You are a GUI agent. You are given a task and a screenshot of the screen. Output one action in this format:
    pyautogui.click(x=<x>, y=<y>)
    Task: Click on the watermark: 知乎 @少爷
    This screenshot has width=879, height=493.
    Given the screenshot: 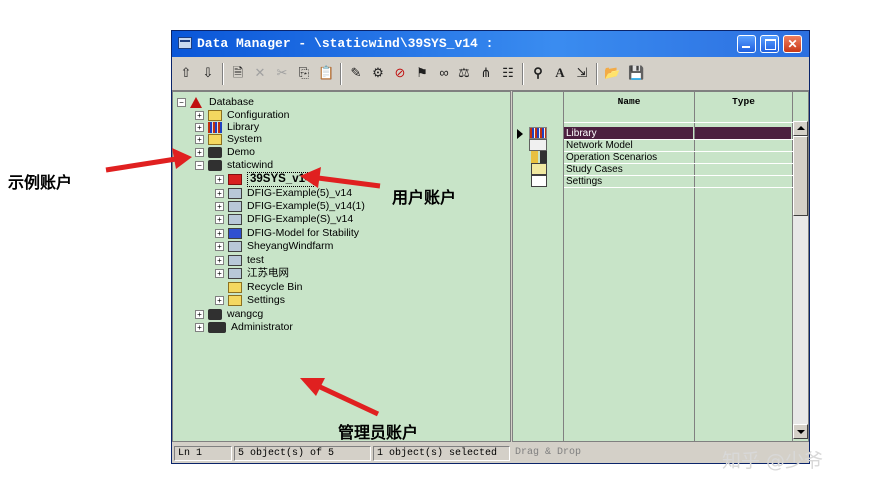 What is the action you would take?
    pyautogui.click(x=773, y=461)
    